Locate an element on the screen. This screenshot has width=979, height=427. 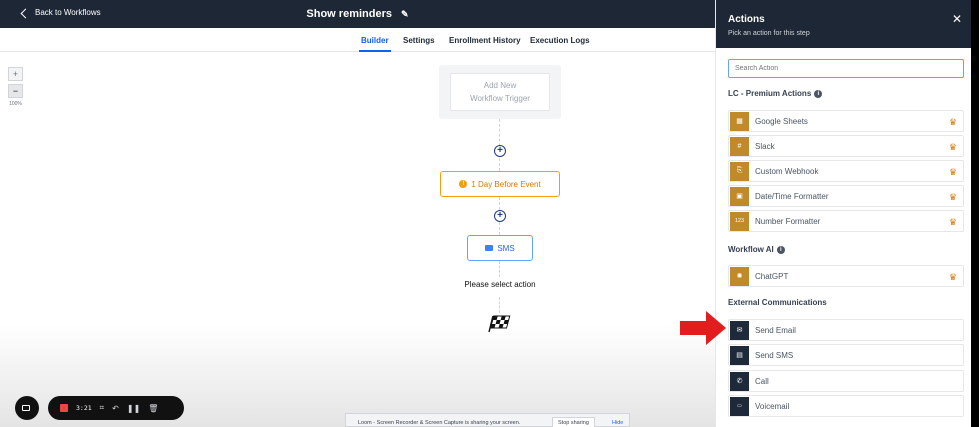
trigger-label-line2: Workflow Trigger is located at coordinates (500, 98).